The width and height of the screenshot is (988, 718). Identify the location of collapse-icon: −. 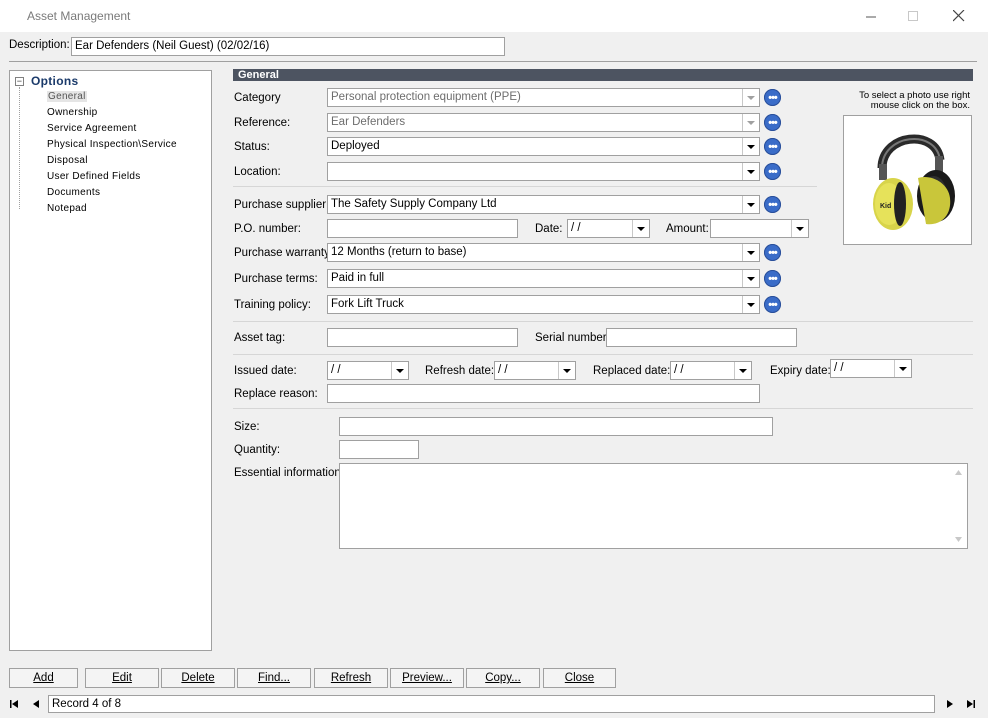
(19, 81).